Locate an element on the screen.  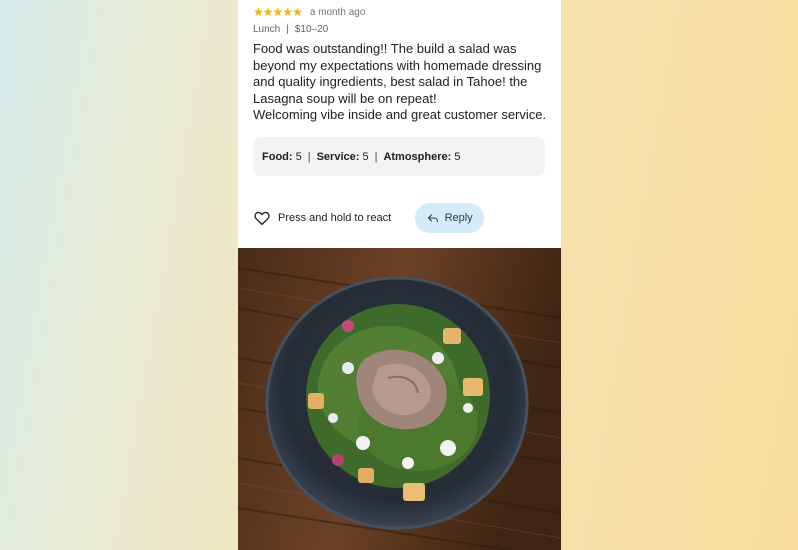
rating-label: Food: is located at coordinates (277, 156).